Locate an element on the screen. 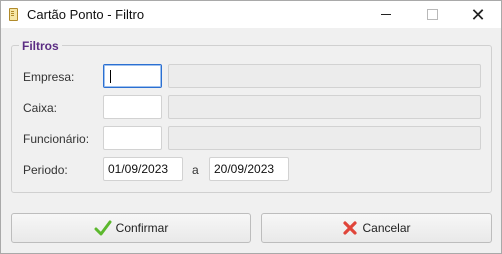 This screenshot has width=502, height=254. funcionario-code-input is located at coordinates (132, 138).